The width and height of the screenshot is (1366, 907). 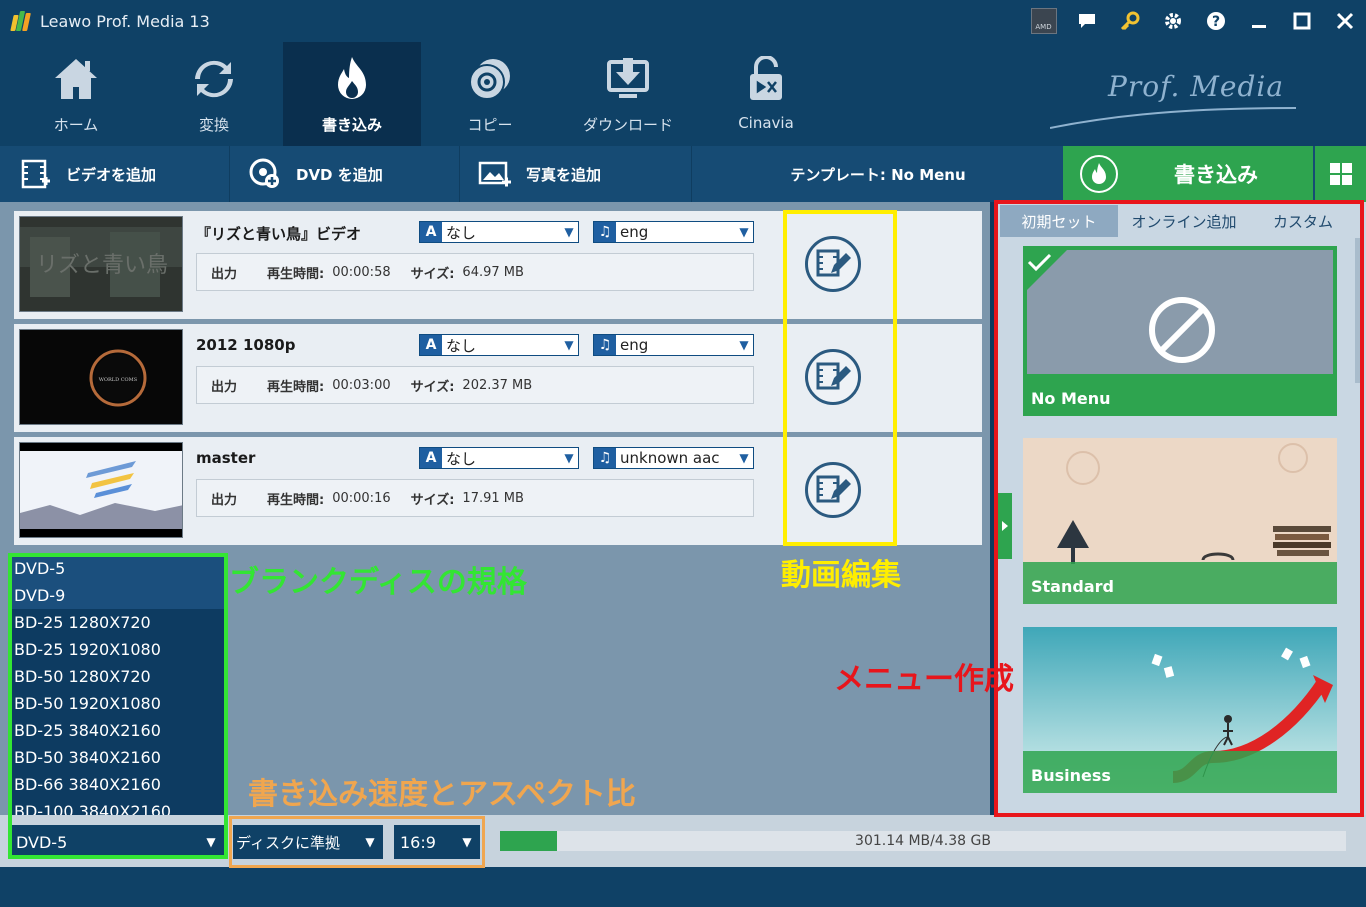 What do you see at coordinates (475, 272) in the screenshot?
I see `video-info: 出力 再生時間: 00:00:58 サイズ: 64.97 MB` at bounding box center [475, 272].